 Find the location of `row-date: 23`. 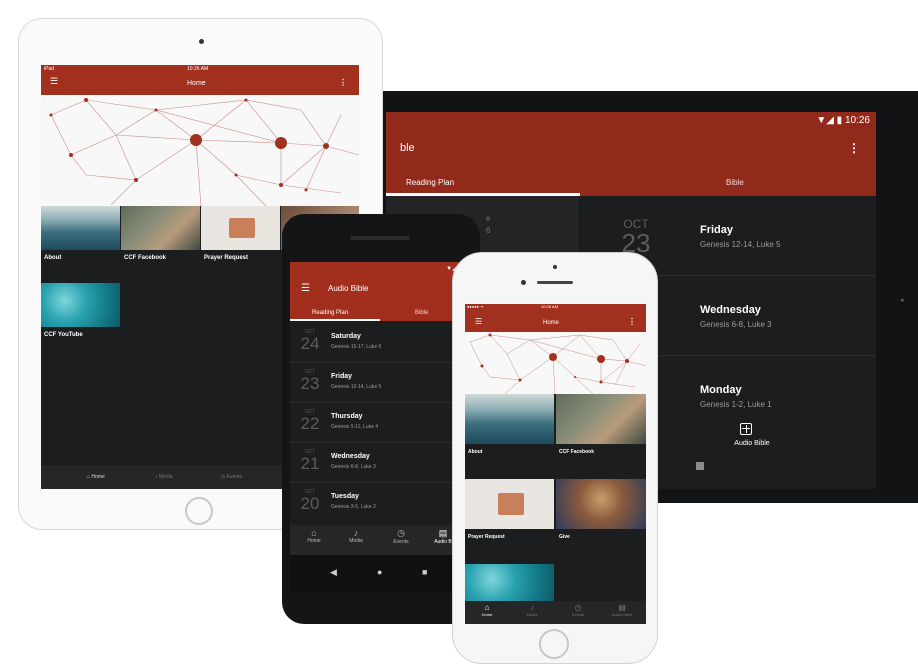

row-date: 23 is located at coordinates (310, 383).